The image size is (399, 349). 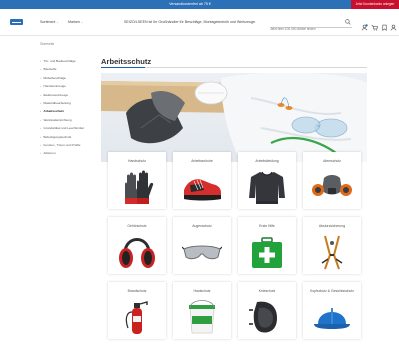 I want to click on category-label: Knieschutz, so click(x=267, y=291).